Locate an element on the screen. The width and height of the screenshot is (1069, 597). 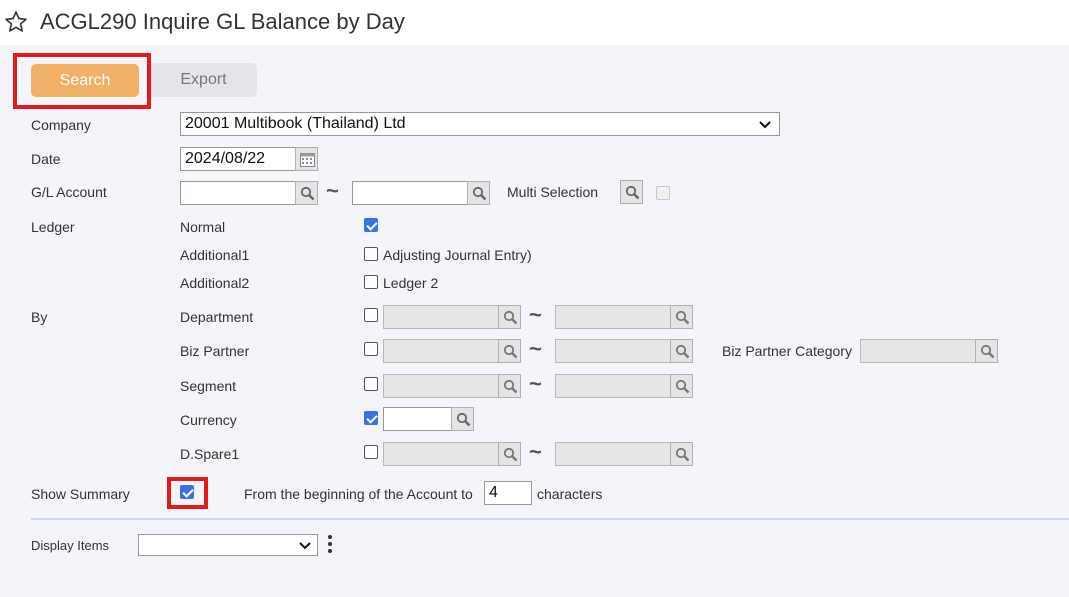
company-select: 20001 Multibook (Thailand) Ltd is located at coordinates (480, 124).